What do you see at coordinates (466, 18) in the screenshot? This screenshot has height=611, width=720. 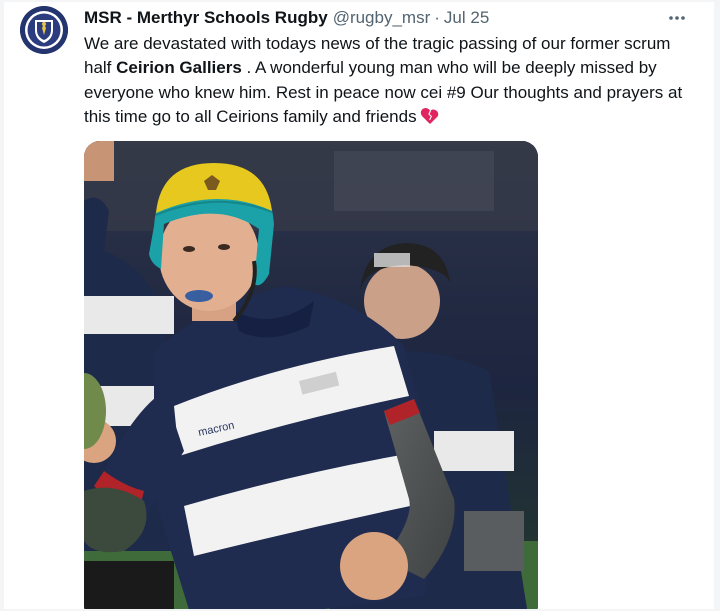 I see `tweet-date: Jul 25` at bounding box center [466, 18].